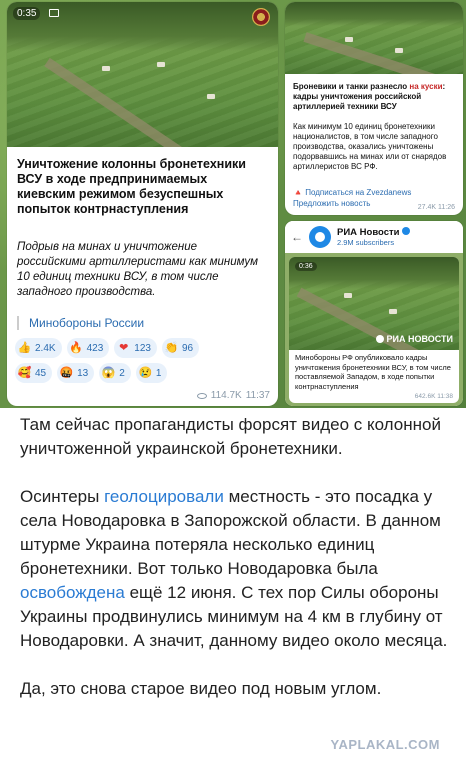  Describe the element at coordinates (27, 13) in the screenshot. I see `video-timecode: 0:35` at that location.